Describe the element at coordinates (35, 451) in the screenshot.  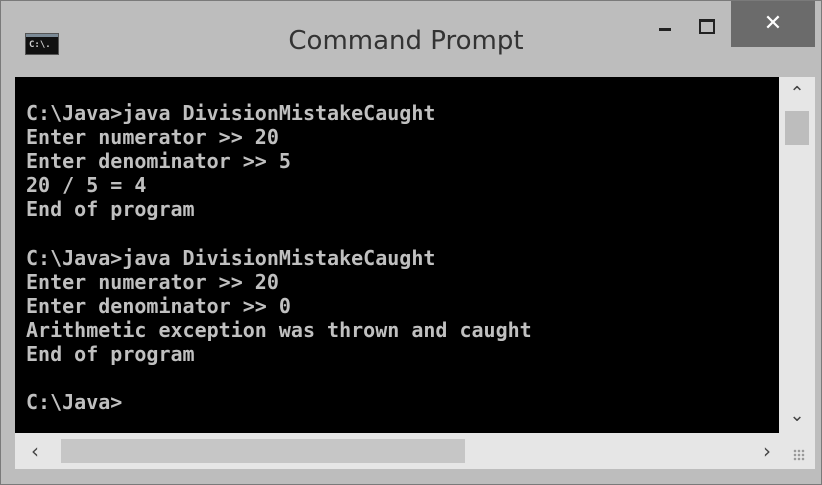
I see `scroll-left-icon: ‹` at that location.